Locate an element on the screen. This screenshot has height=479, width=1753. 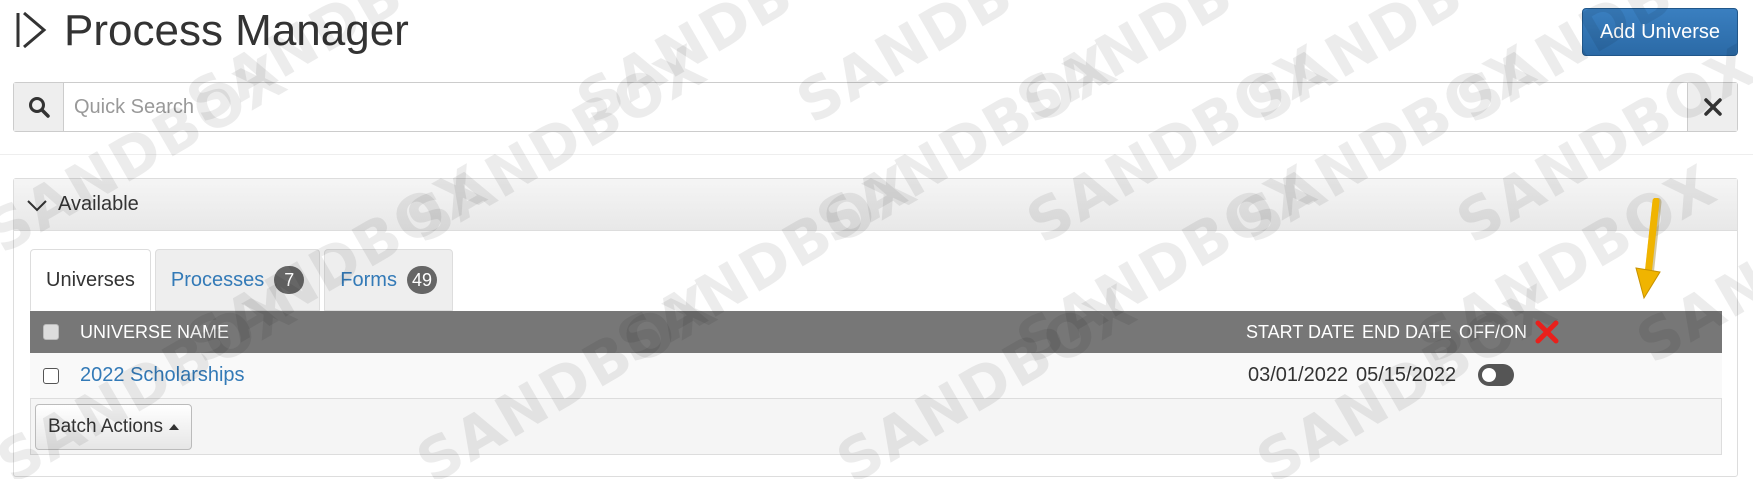
tab-label: Processes is located at coordinates (217, 279).